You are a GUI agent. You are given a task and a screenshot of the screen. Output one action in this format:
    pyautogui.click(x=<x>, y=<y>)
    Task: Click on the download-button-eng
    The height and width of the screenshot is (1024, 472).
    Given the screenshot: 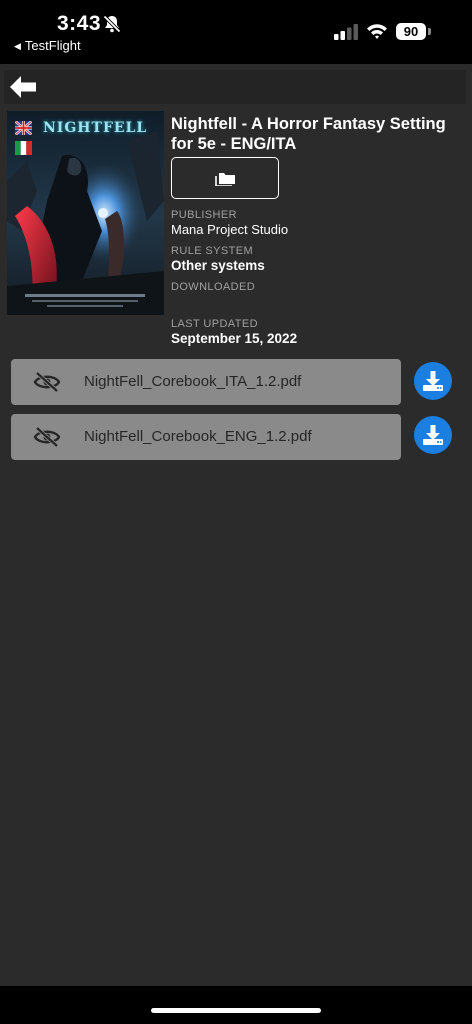 What is the action you would take?
    pyautogui.click(x=433, y=435)
    